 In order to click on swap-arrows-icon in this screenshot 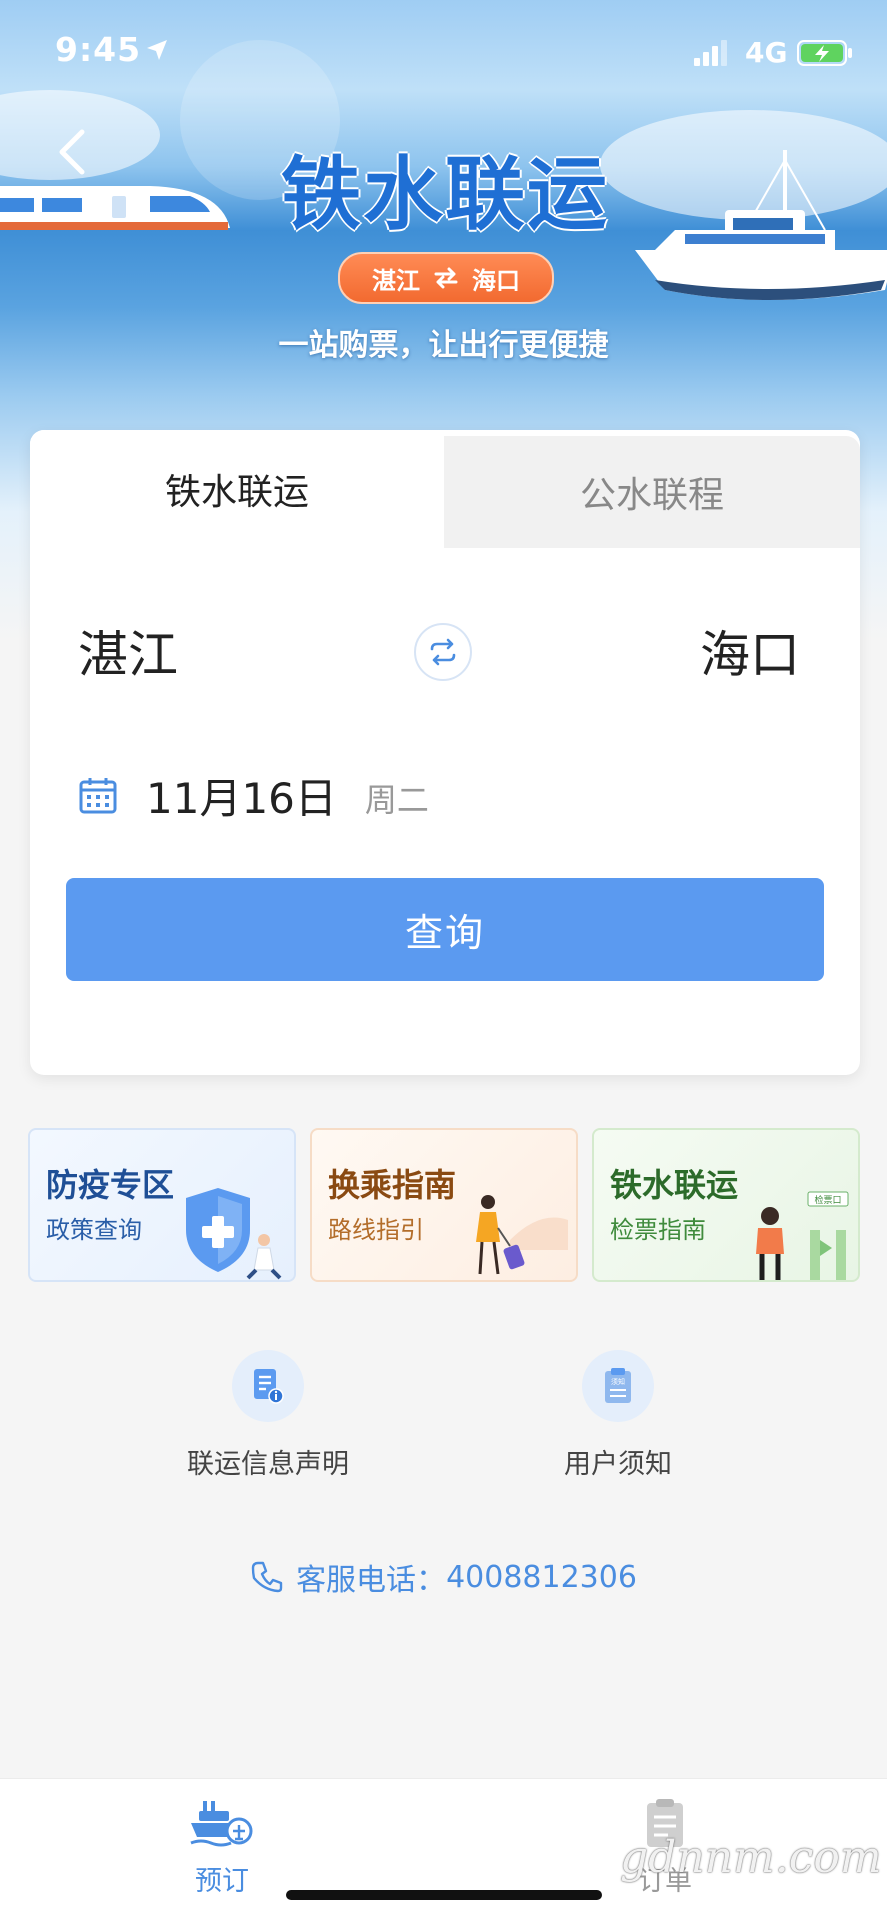, I will do `click(446, 278)`.